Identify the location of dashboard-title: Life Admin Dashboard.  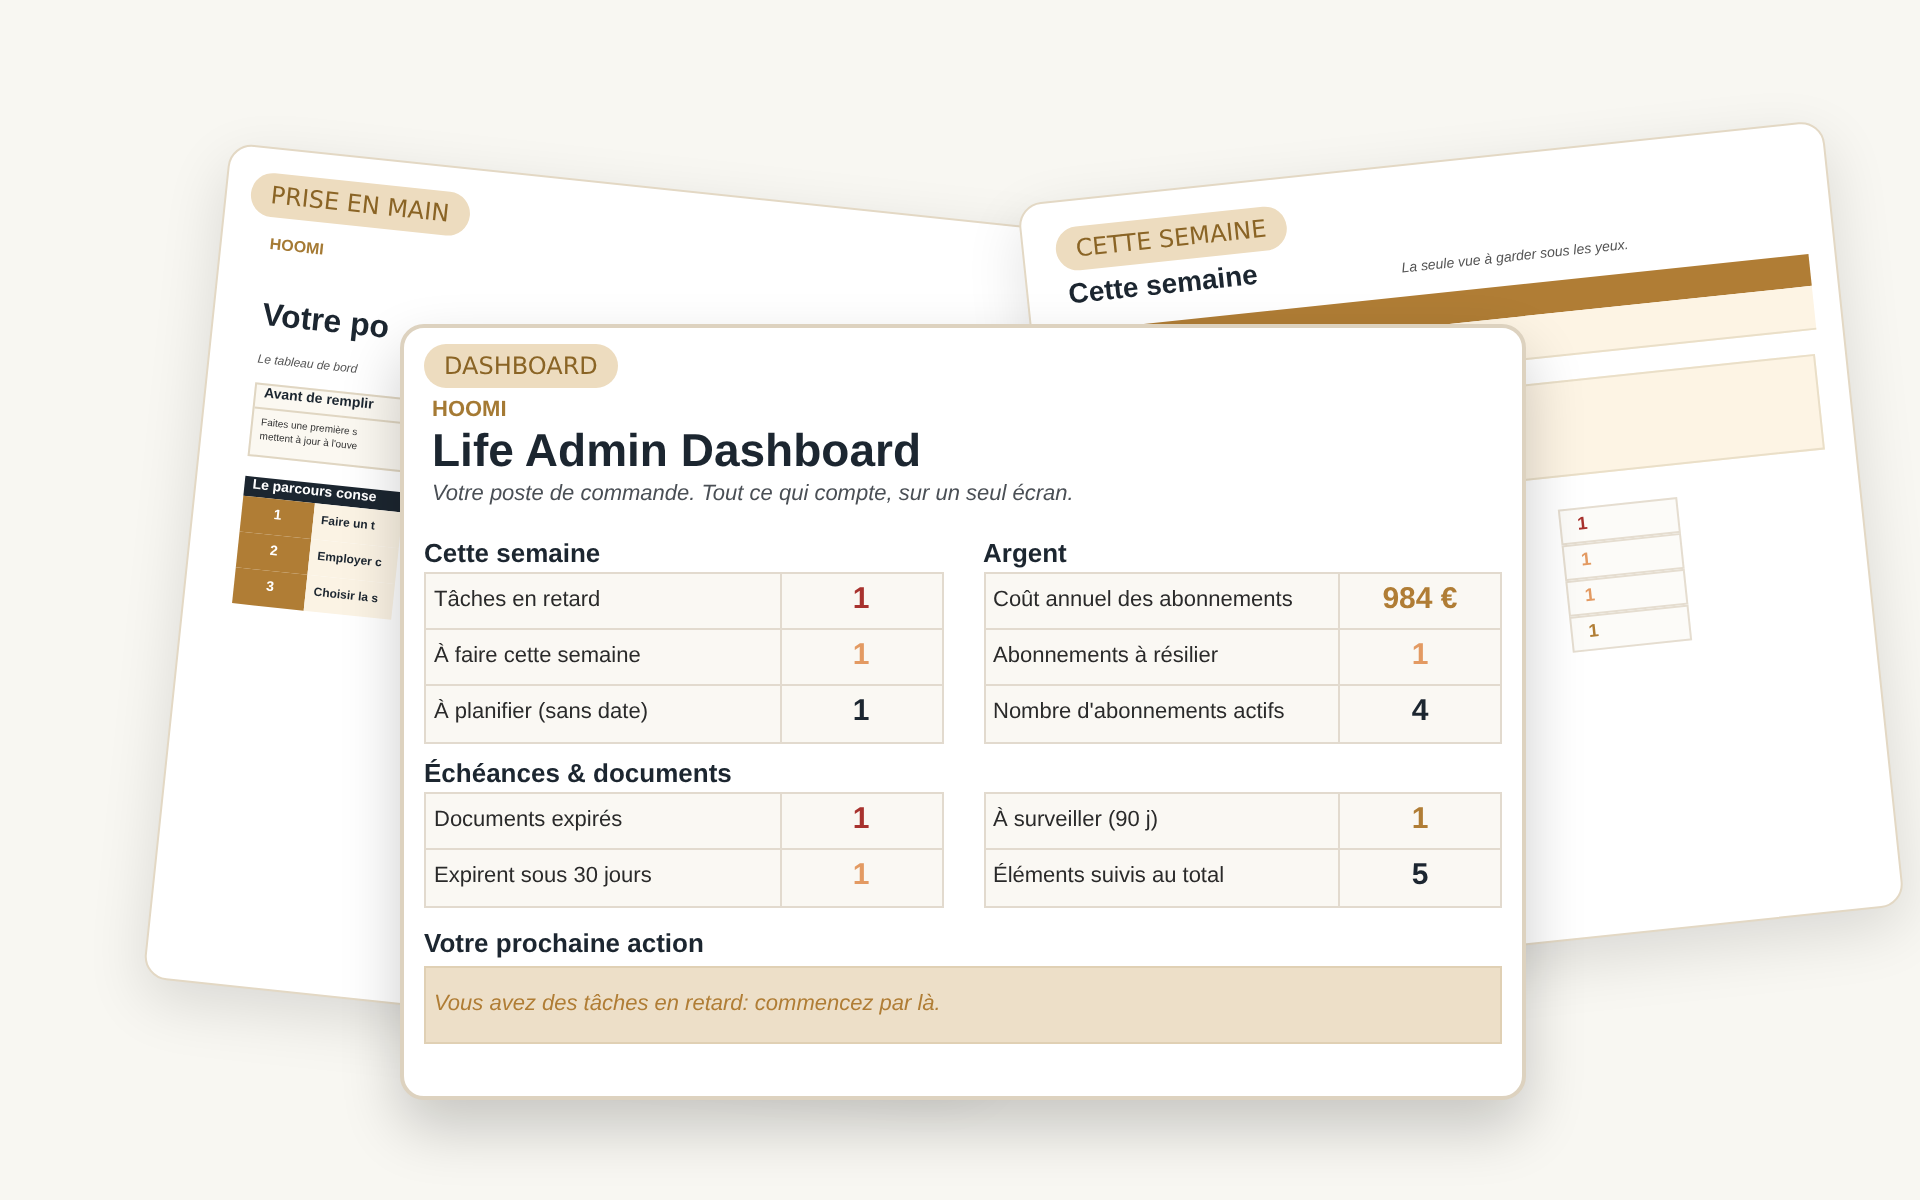
(677, 450).